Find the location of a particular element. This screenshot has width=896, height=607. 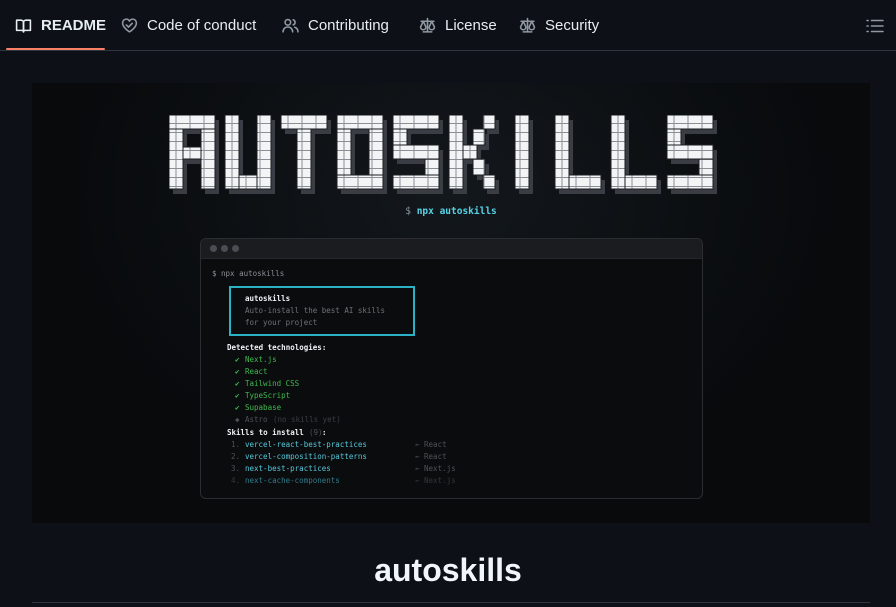

tab-license: License is located at coordinates (458, 25).